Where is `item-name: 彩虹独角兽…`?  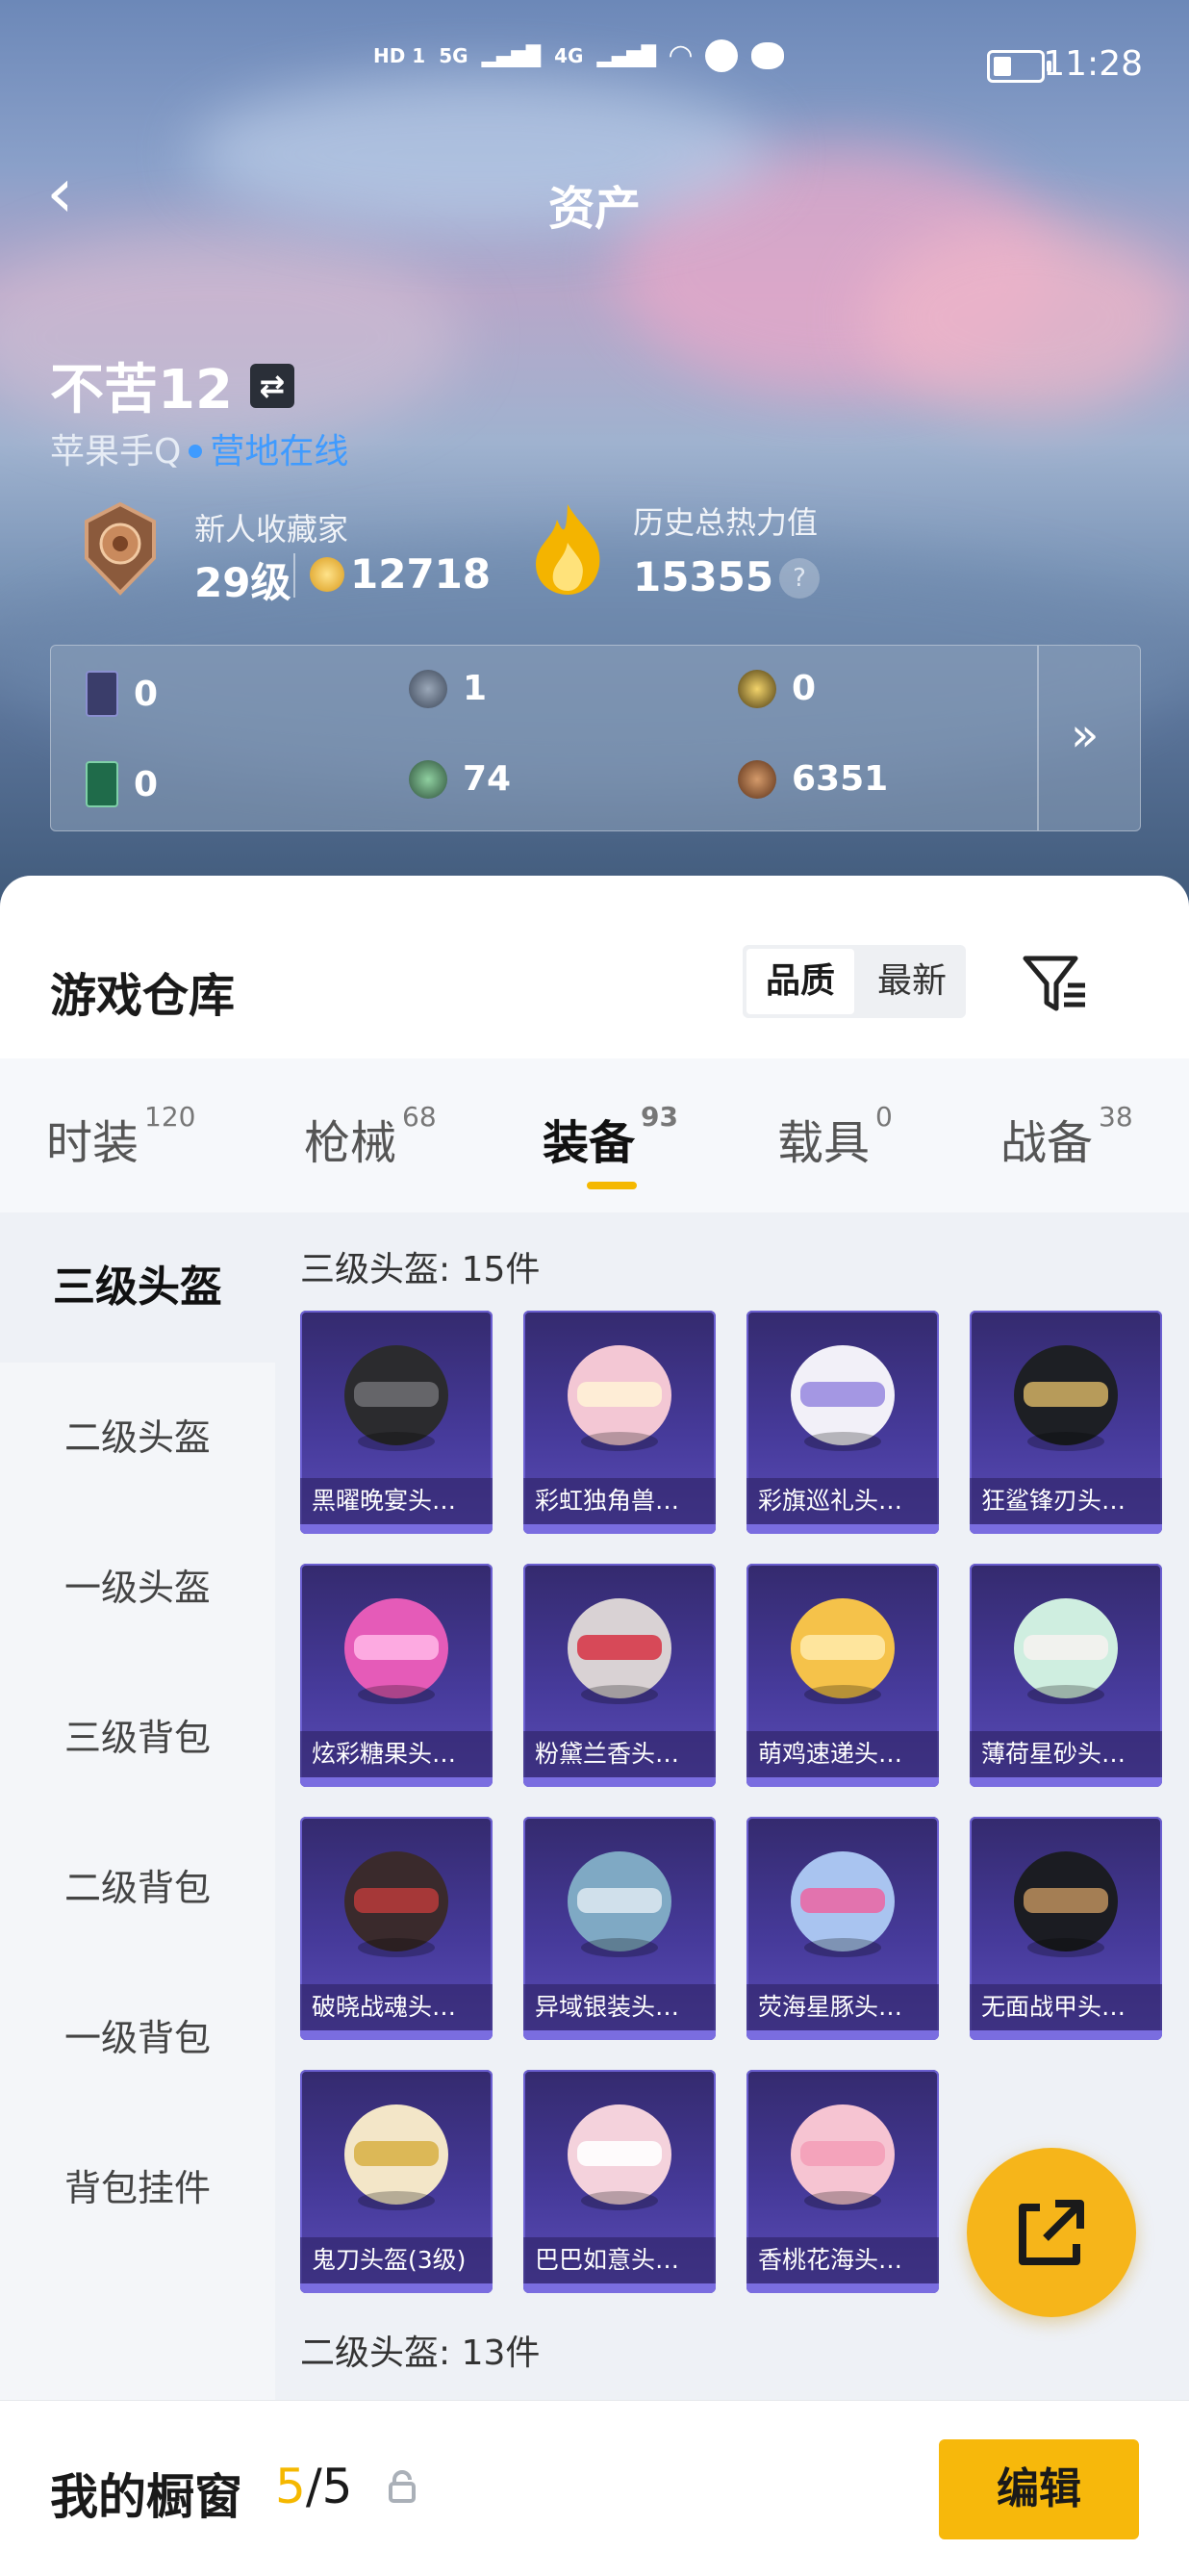
item-name: 彩虹独角兽… is located at coordinates (619, 1501).